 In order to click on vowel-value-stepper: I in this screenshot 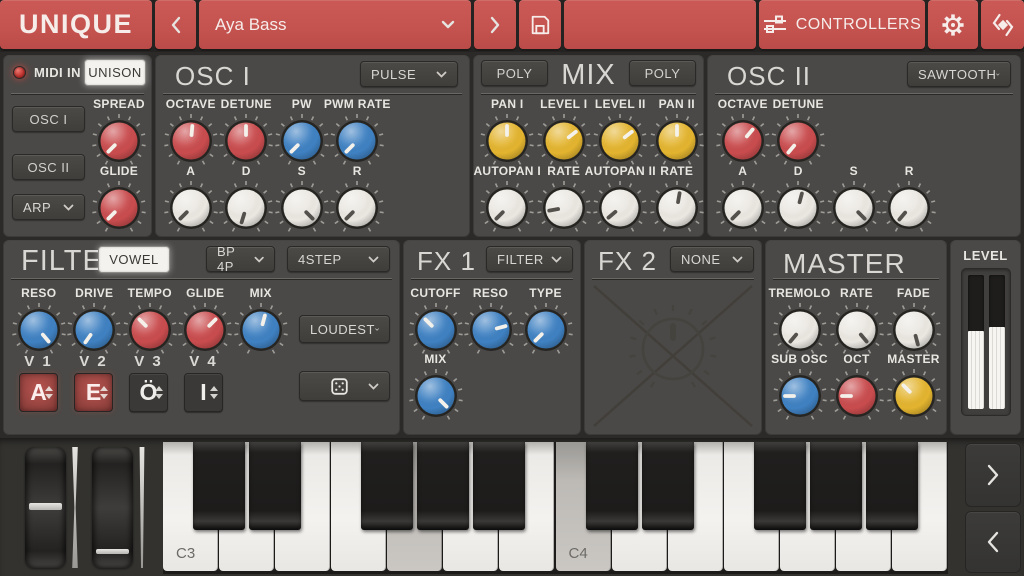, I will do `click(203, 392)`.